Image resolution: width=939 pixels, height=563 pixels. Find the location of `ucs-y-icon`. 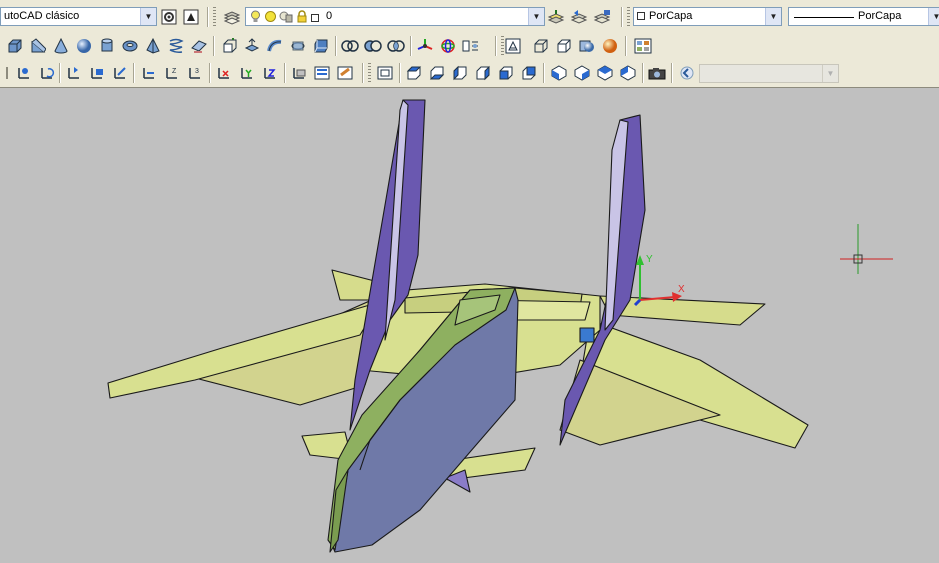

ucs-y-icon is located at coordinates (247, 73).